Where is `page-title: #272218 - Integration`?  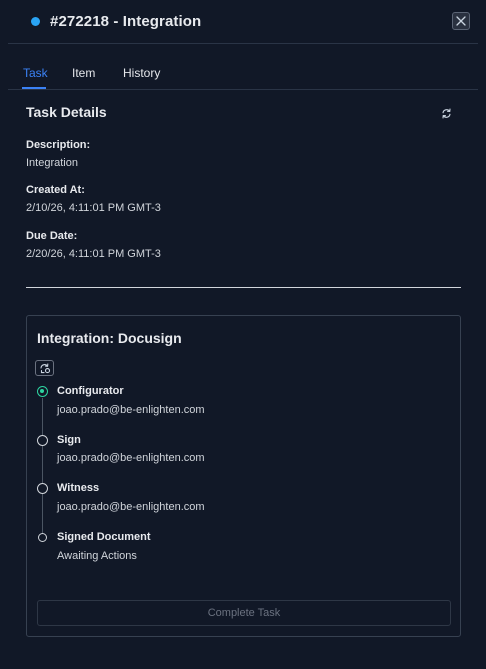
page-title: #272218 - Integration is located at coordinates (126, 21).